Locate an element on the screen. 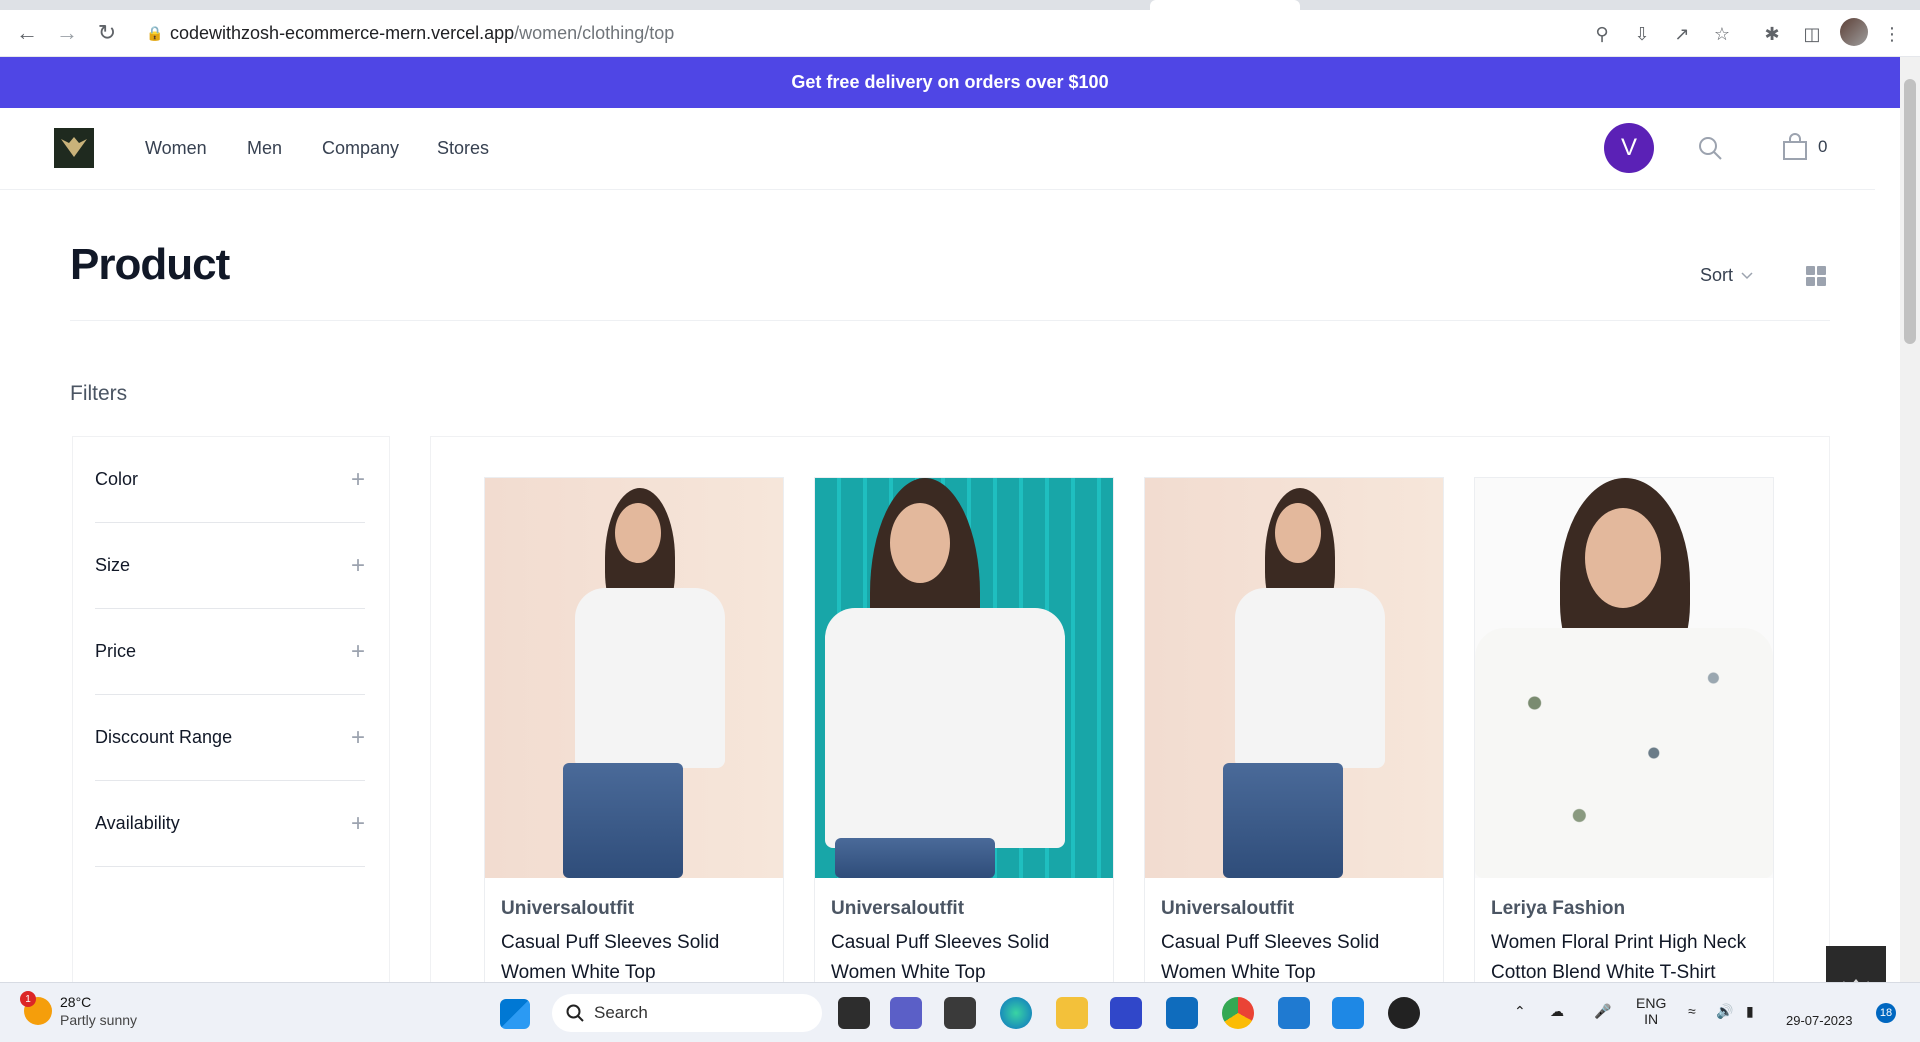  battery-icon: ▮ is located at coordinates (1750, 1011).